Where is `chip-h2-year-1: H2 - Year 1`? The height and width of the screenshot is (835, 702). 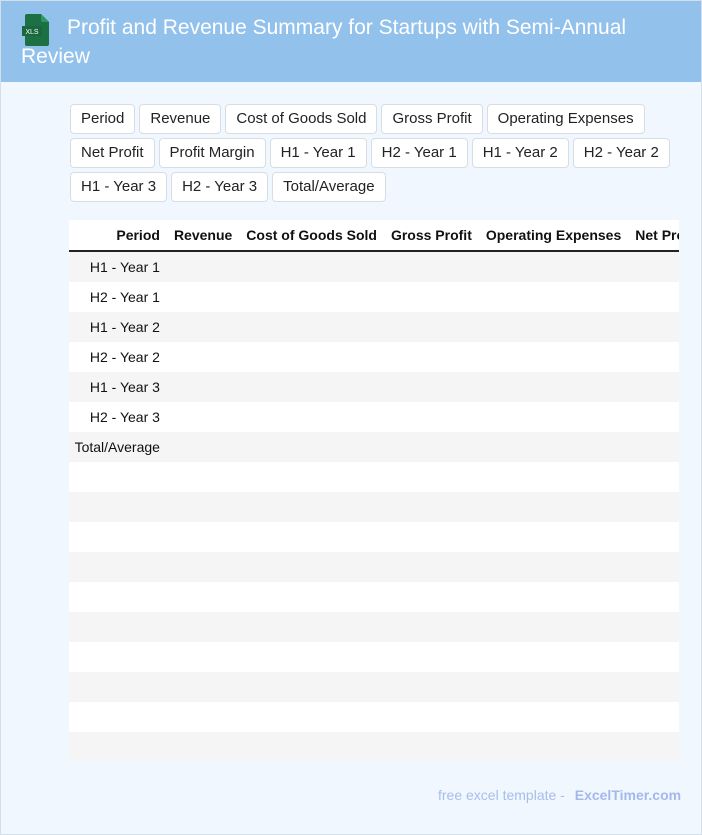 chip-h2-year-1: H2 - Year 1 is located at coordinates (419, 153).